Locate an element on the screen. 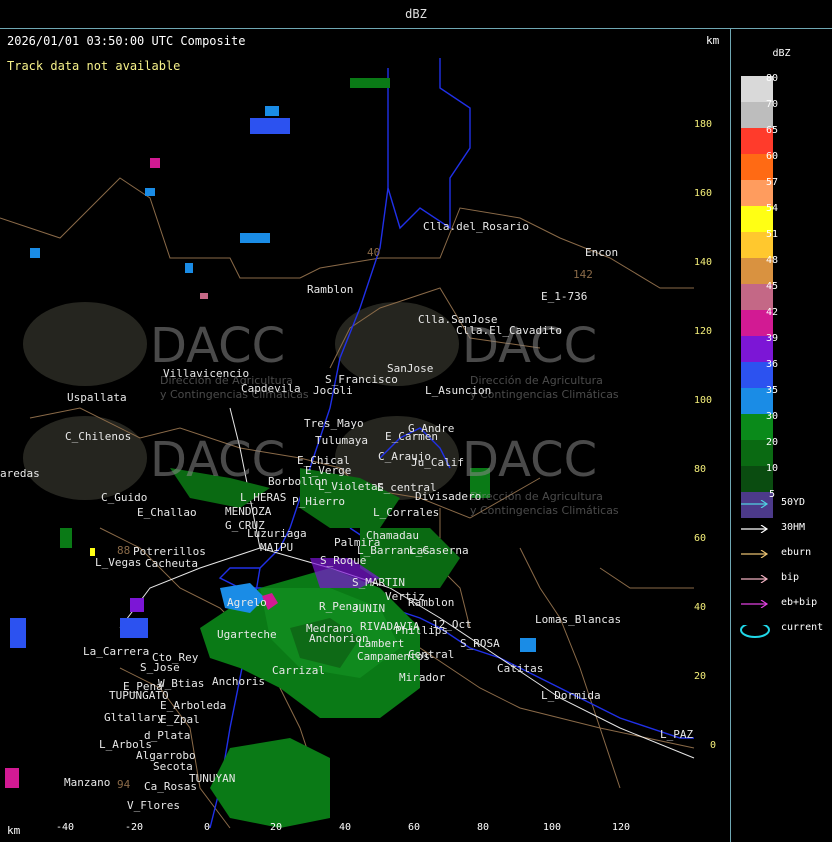 The width and height of the screenshot is (832, 842). place-label: L_Dormida is located at coordinates (571, 695).